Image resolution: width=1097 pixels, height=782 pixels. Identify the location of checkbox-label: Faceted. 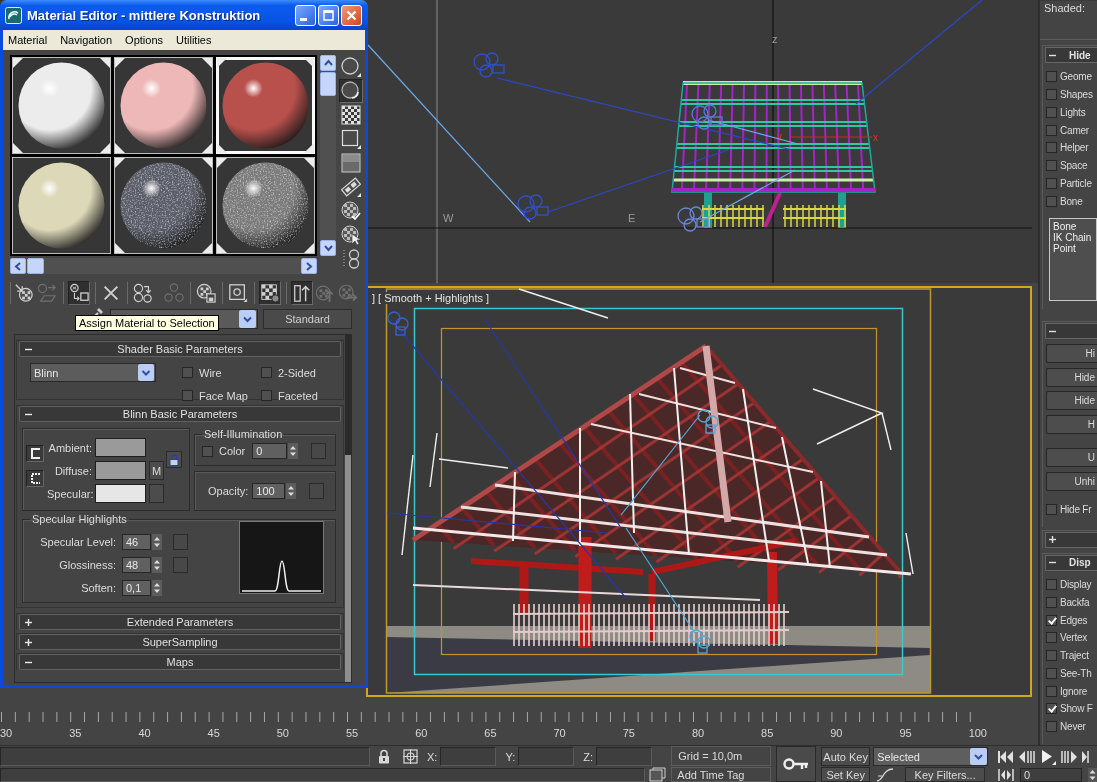
(298, 395).